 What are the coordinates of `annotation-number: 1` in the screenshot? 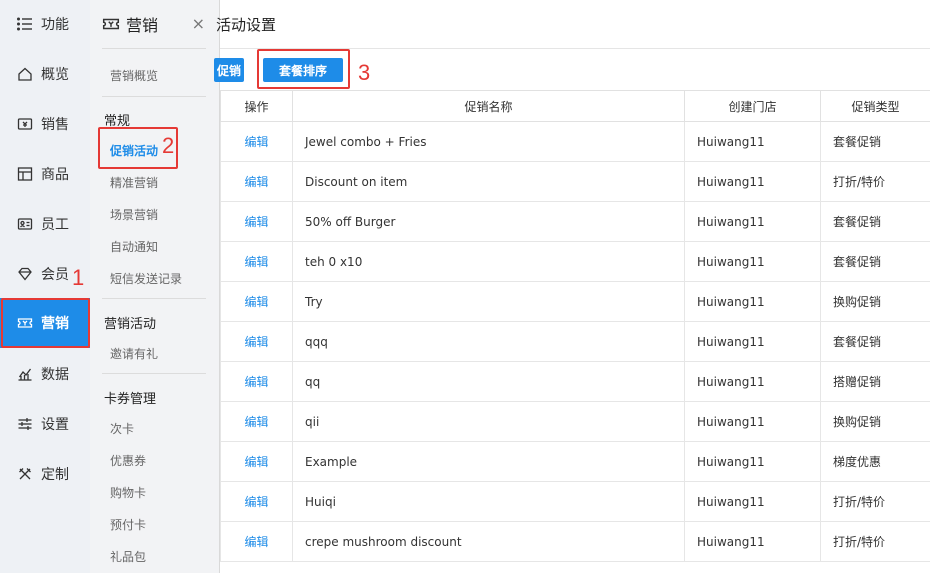 It's located at (78, 277).